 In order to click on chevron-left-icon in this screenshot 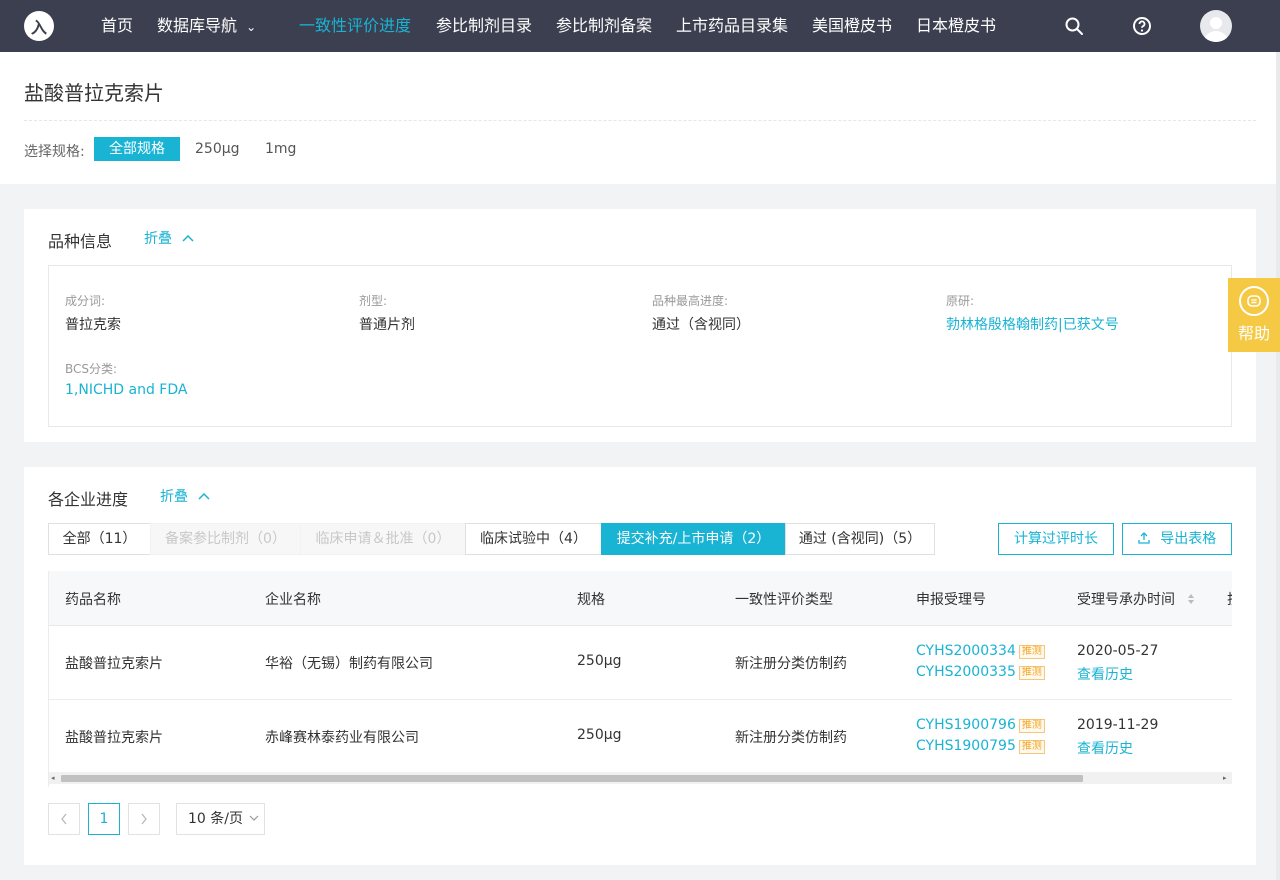, I will do `click(64, 819)`.